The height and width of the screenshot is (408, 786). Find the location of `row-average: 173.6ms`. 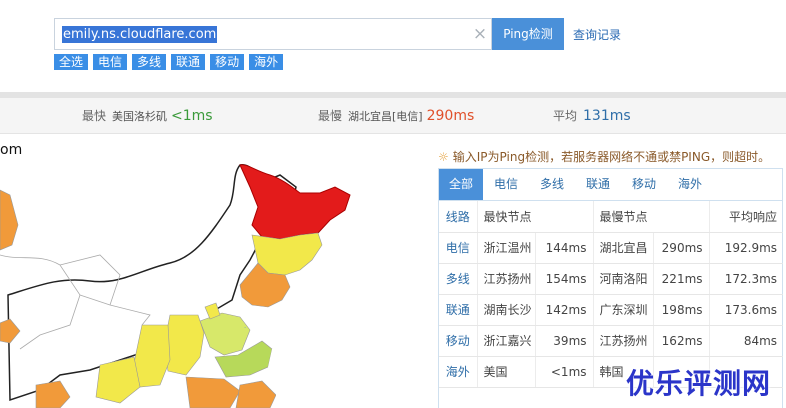

row-average: 173.6ms is located at coordinates (746, 310).